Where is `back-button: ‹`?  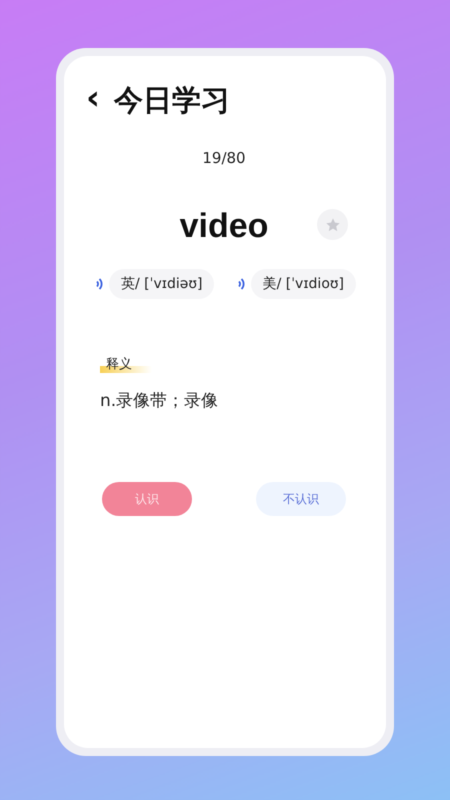
back-button: ‹ is located at coordinates (93, 98).